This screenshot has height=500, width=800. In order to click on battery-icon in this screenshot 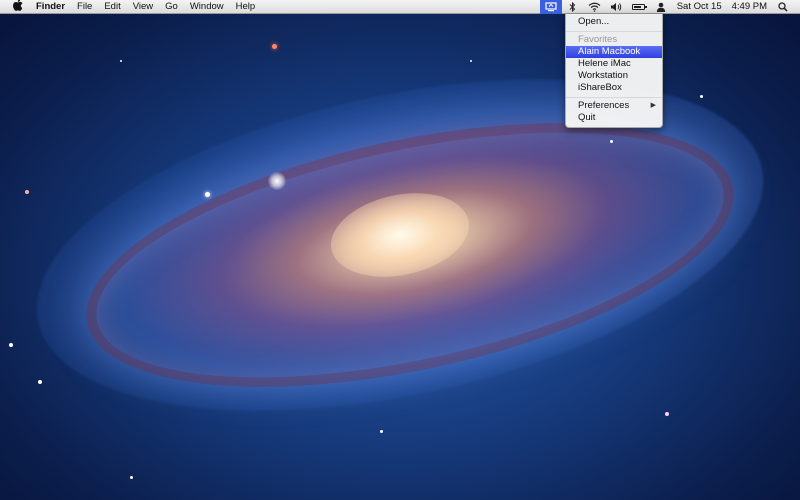, I will do `click(639, 7)`.